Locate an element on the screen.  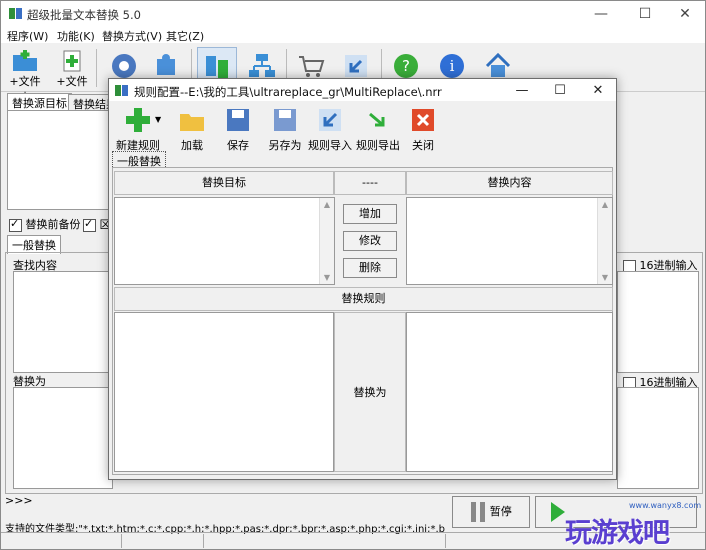
load-button: 加载 is located at coordinates (192, 129).